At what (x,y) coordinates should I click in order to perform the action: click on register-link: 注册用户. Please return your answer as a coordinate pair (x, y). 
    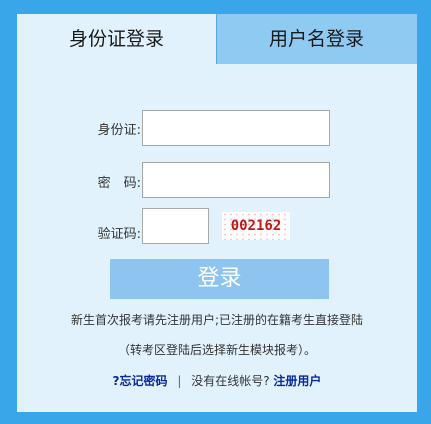
    Looking at the image, I should click on (297, 381).